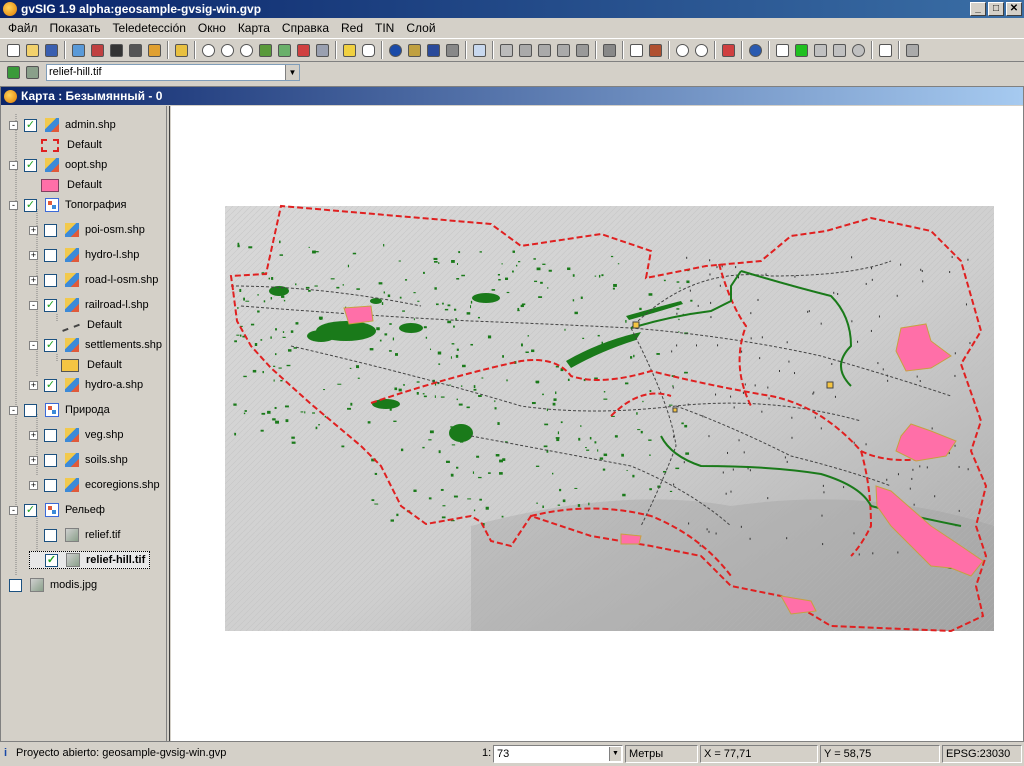 This screenshot has width=1024, height=766. Describe the element at coordinates (305, 28) in the screenshot. I see `menu-help: Справка` at that location.